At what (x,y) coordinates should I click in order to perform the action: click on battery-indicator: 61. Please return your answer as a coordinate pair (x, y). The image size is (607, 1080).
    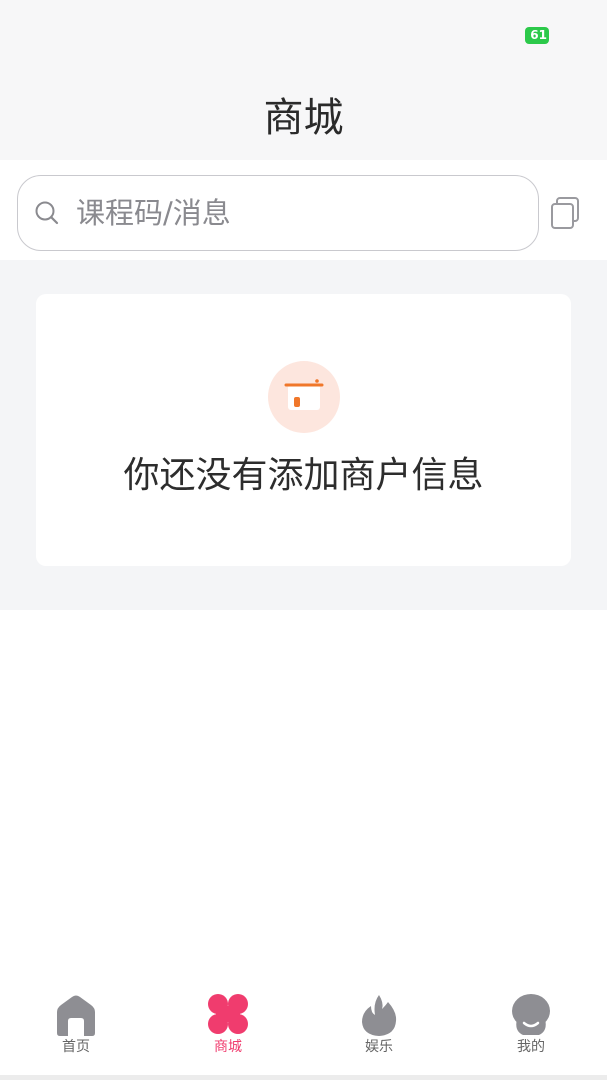
    Looking at the image, I should click on (537, 35).